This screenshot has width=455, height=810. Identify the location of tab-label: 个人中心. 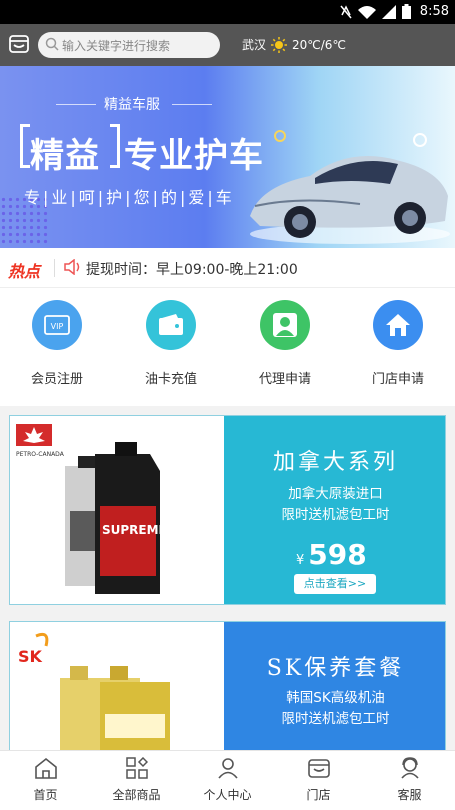
(227, 795).